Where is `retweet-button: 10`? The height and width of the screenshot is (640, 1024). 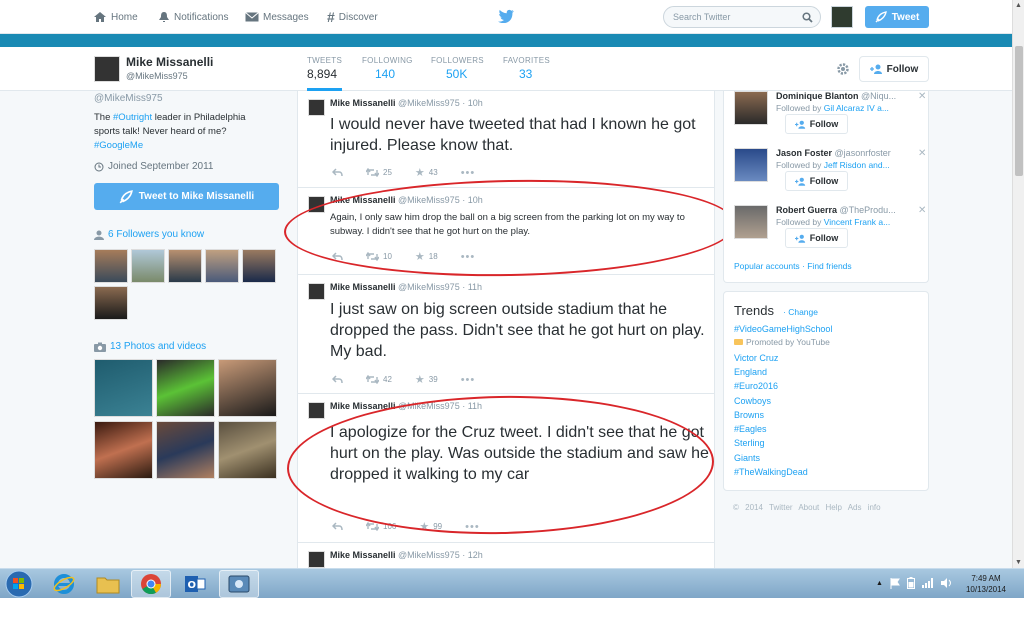
retweet-button: 10 is located at coordinates (379, 256).